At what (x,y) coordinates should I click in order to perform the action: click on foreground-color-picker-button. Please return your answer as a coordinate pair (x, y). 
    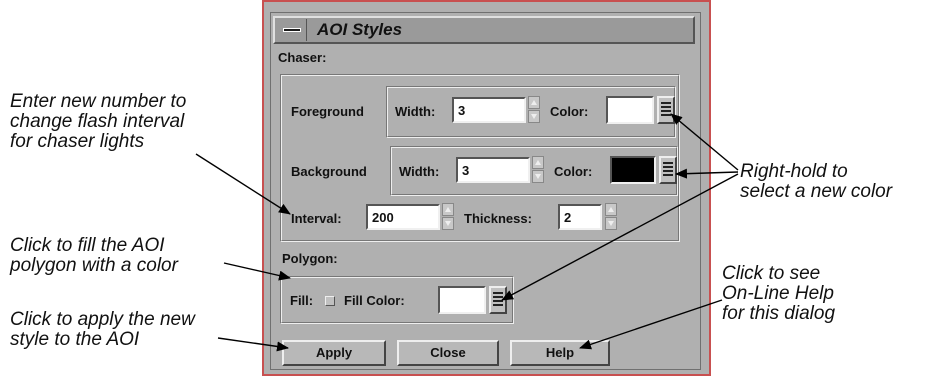
    Looking at the image, I should click on (666, 110).